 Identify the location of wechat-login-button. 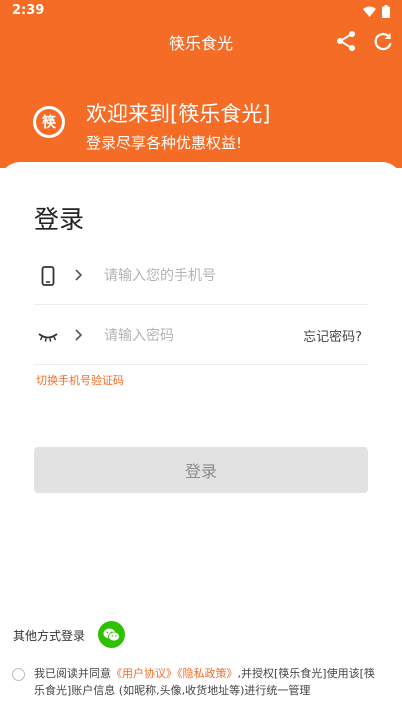
(111, 634).